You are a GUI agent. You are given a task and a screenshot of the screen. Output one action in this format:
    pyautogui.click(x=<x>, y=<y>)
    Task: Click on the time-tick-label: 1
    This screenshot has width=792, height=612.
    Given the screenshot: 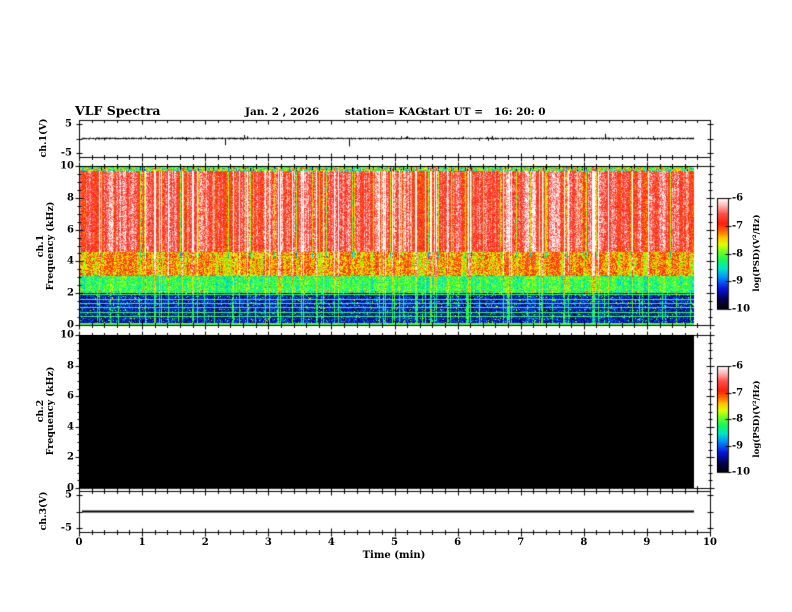 What is the action you would take?
    pyautogui.click(x=142, y=542)
    